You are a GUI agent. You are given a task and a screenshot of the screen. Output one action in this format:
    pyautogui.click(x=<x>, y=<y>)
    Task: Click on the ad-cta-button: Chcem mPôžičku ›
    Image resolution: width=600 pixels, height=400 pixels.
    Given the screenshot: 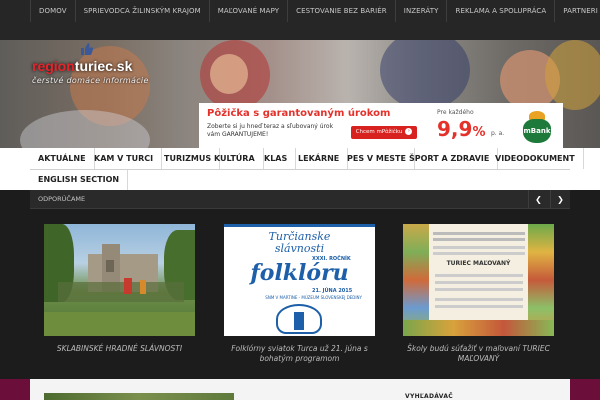 What is the action you would take?
    pyautogui.click(x=384, y=132)
    